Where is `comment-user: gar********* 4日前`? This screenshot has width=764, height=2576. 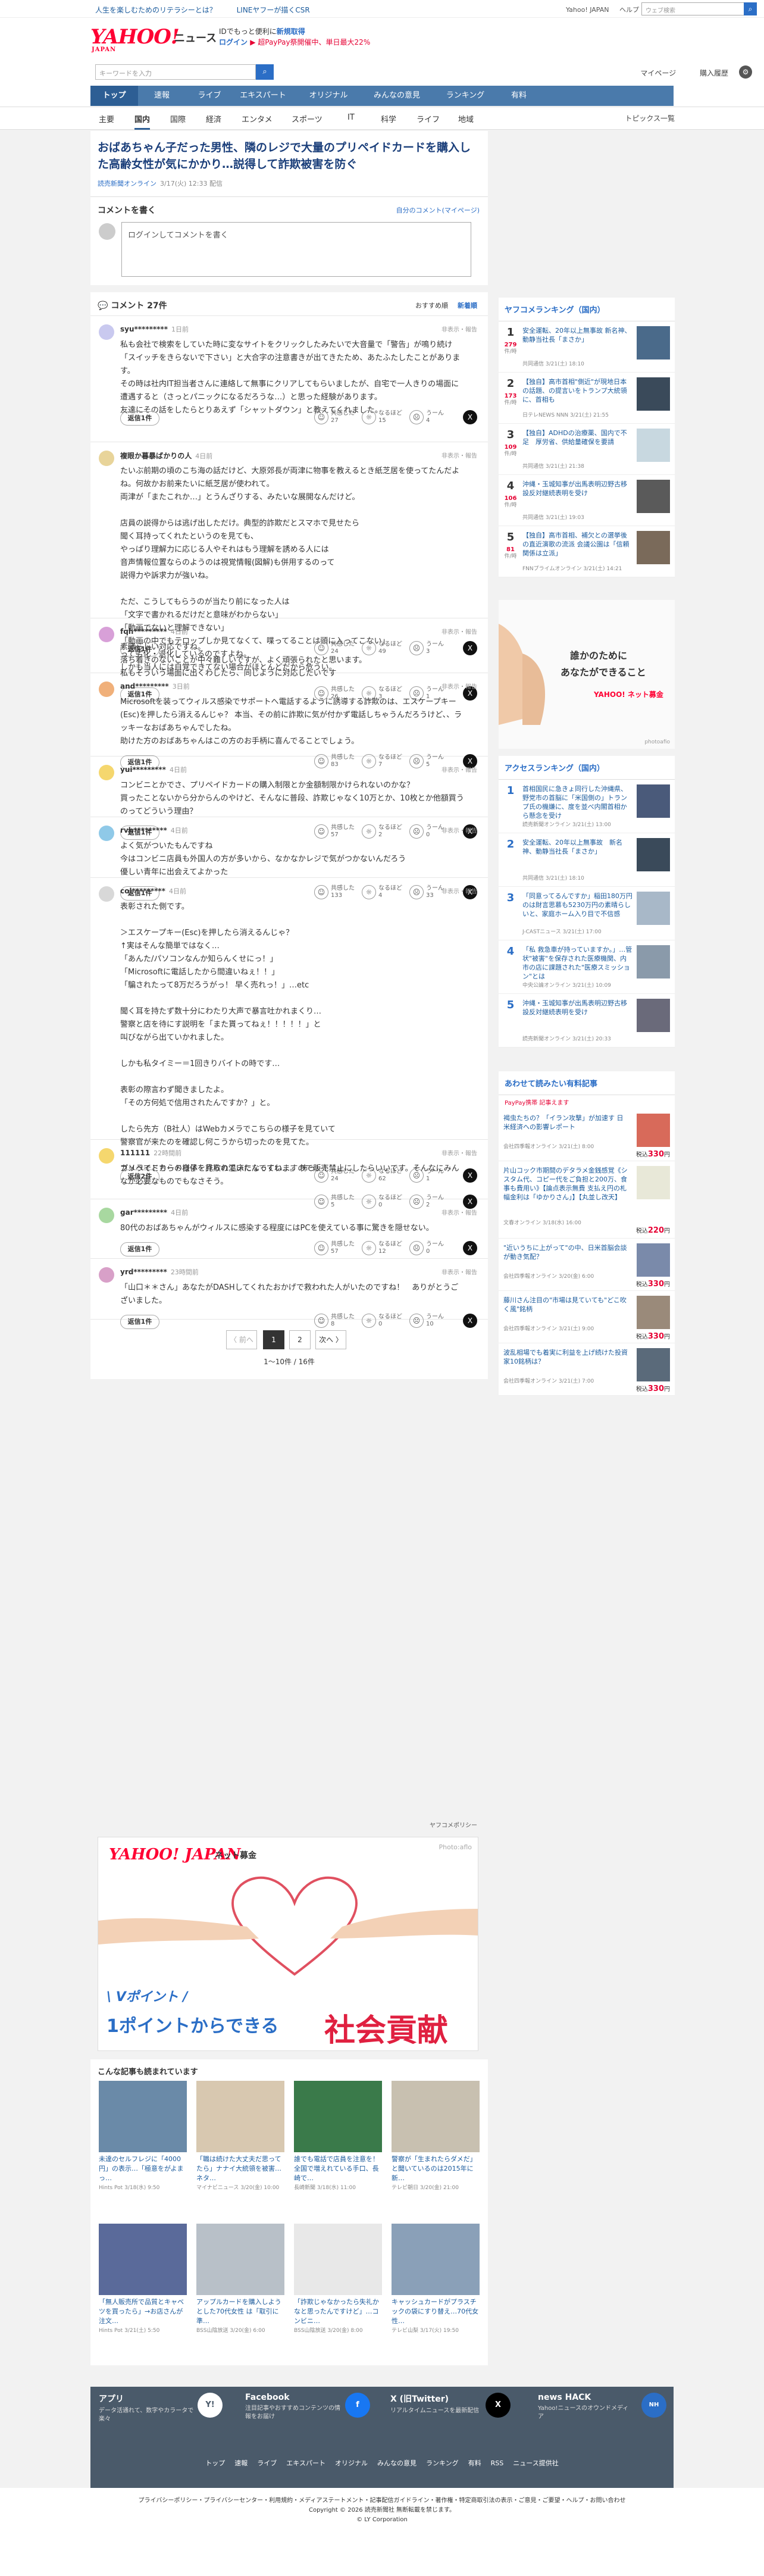 comment-user: gar********* 4日前 is located at coordinates (154, 1212).